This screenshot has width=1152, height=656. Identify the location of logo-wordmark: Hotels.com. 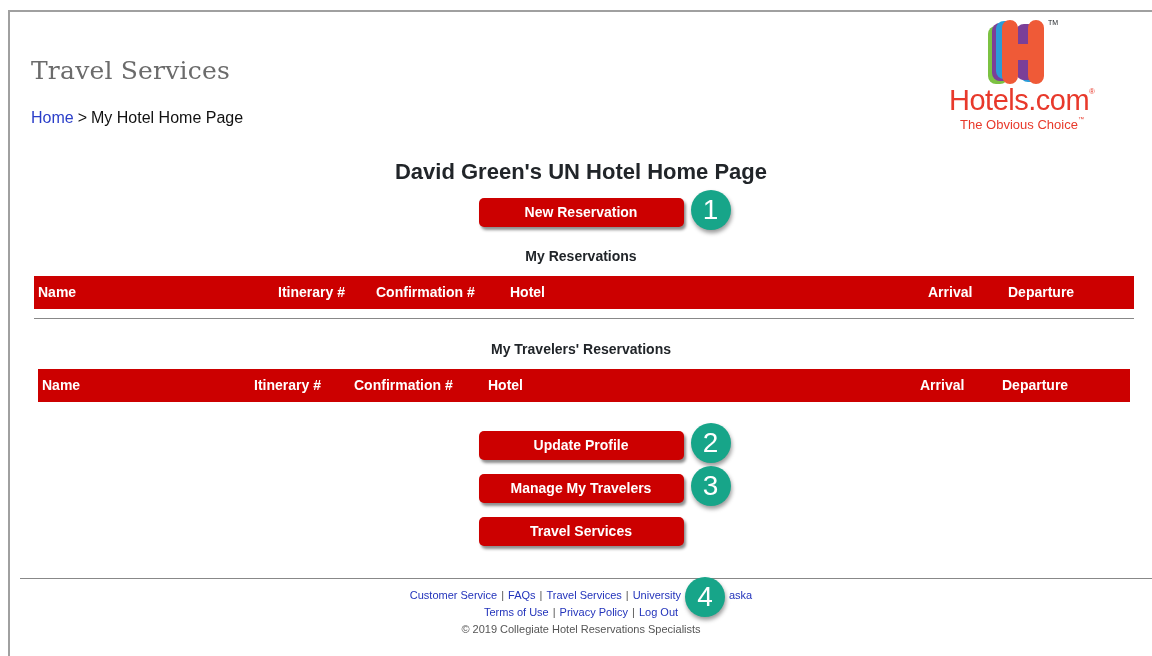
(1019, 100).